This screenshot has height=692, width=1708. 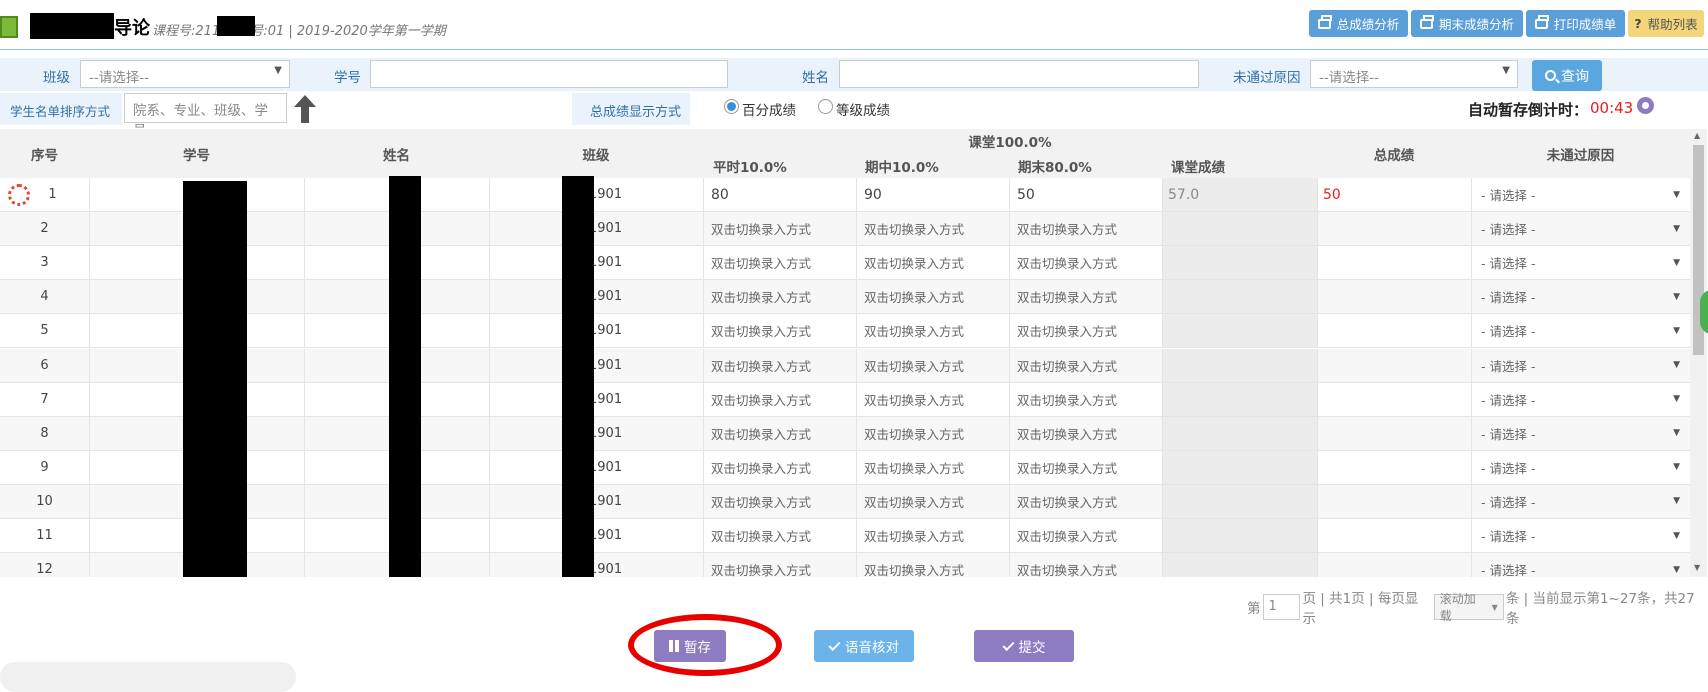 I want to click on name-input, so click(x=1019, y=74).